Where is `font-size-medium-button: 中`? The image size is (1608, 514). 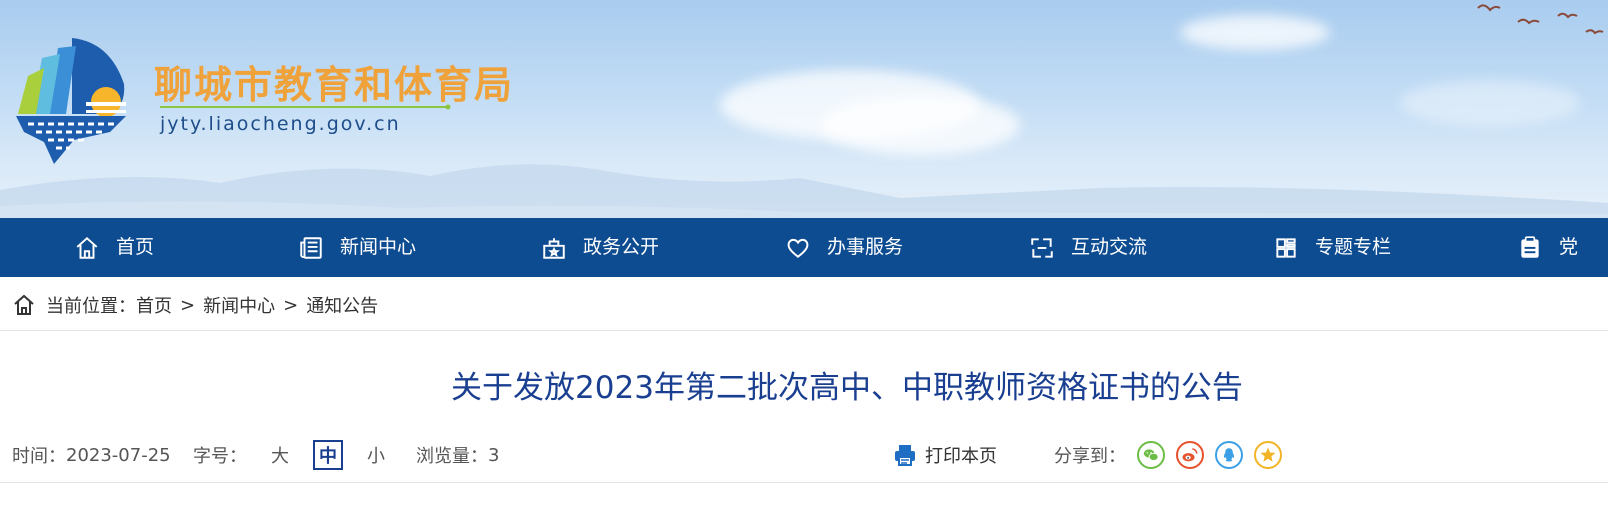 font-size-medium-button: 中 is located at coordinates (328, 455).